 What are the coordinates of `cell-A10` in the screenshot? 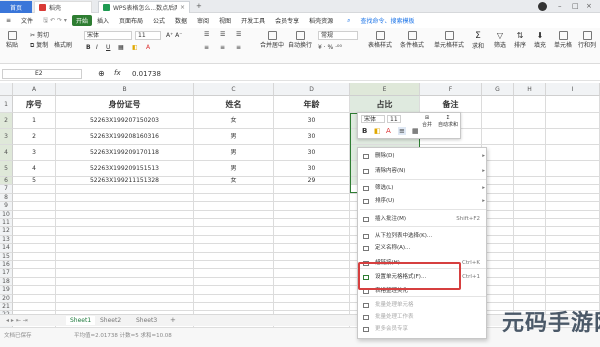 It's located at (34, 214).